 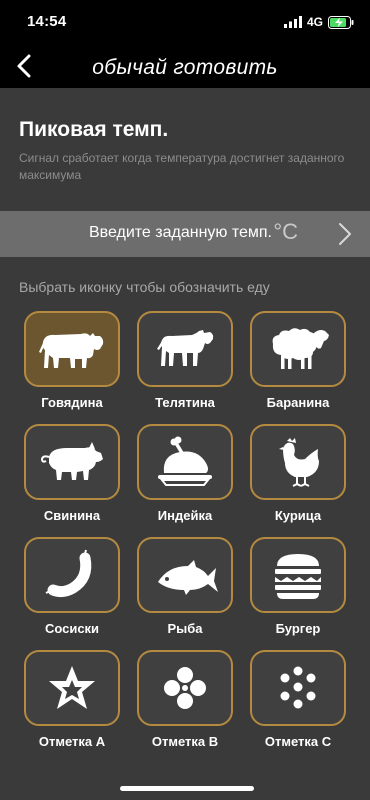 I want to click on status-bar: 14:54 4G, so click(x=185, y=22).